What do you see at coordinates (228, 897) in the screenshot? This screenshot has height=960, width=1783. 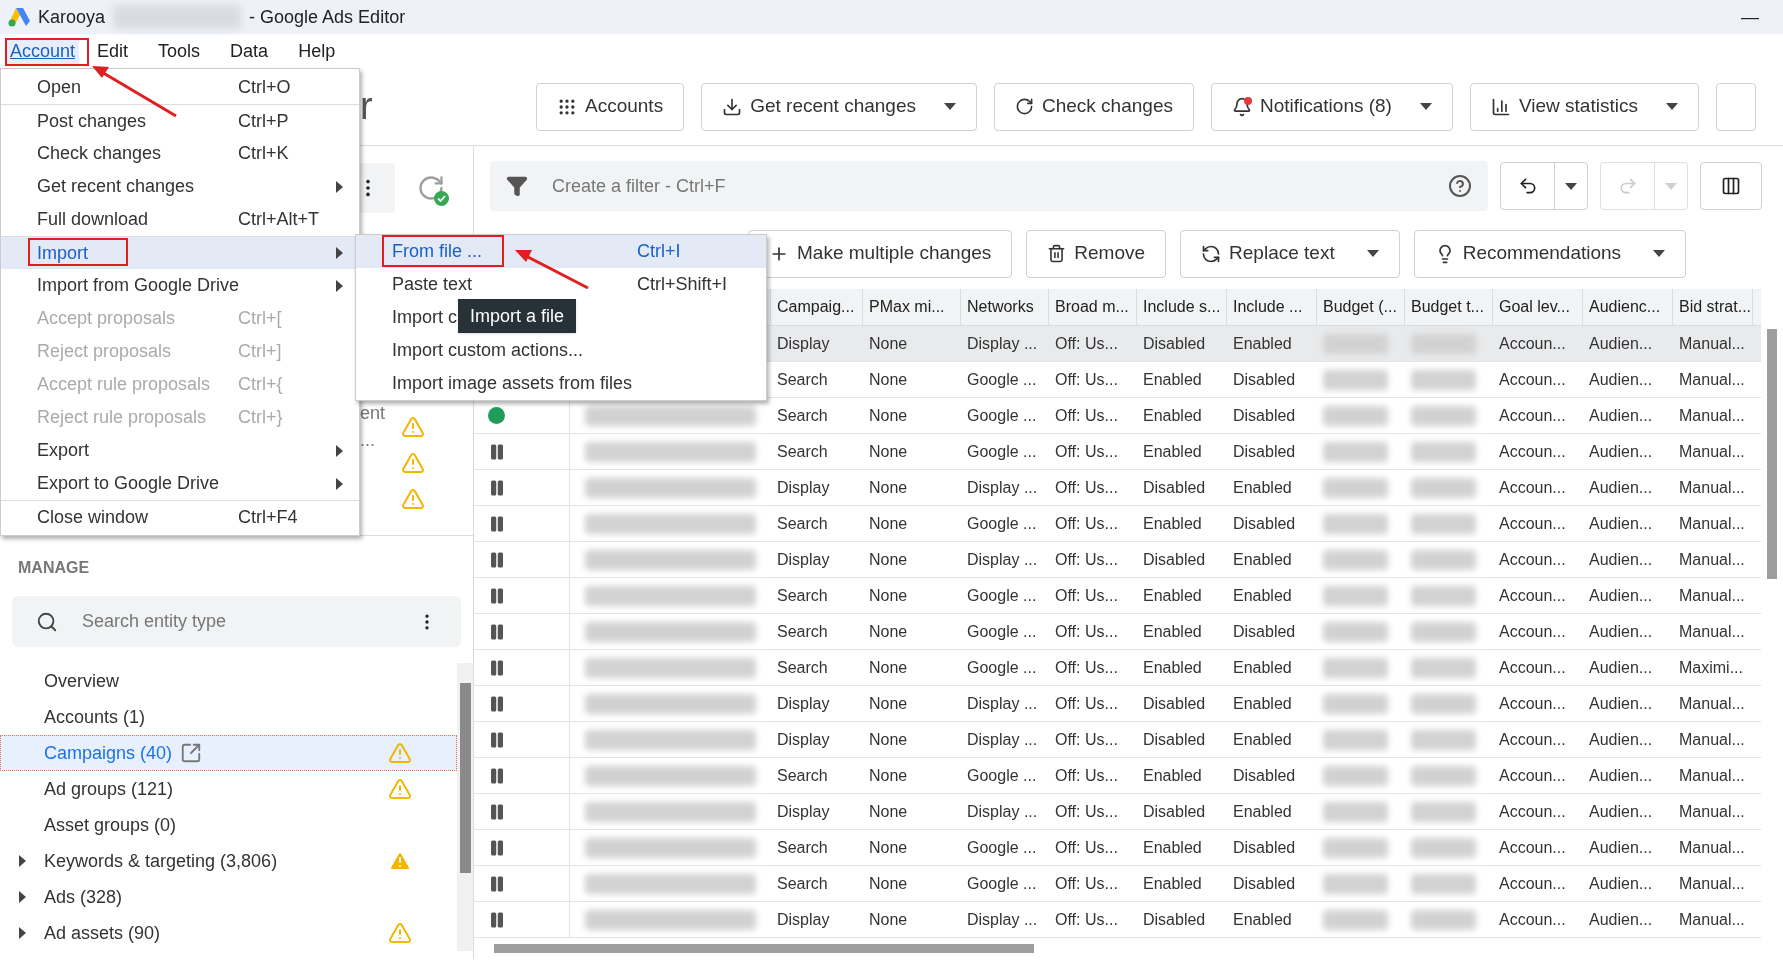 I see `entity-item: Ads (328)` at bounding box center [228, 897].